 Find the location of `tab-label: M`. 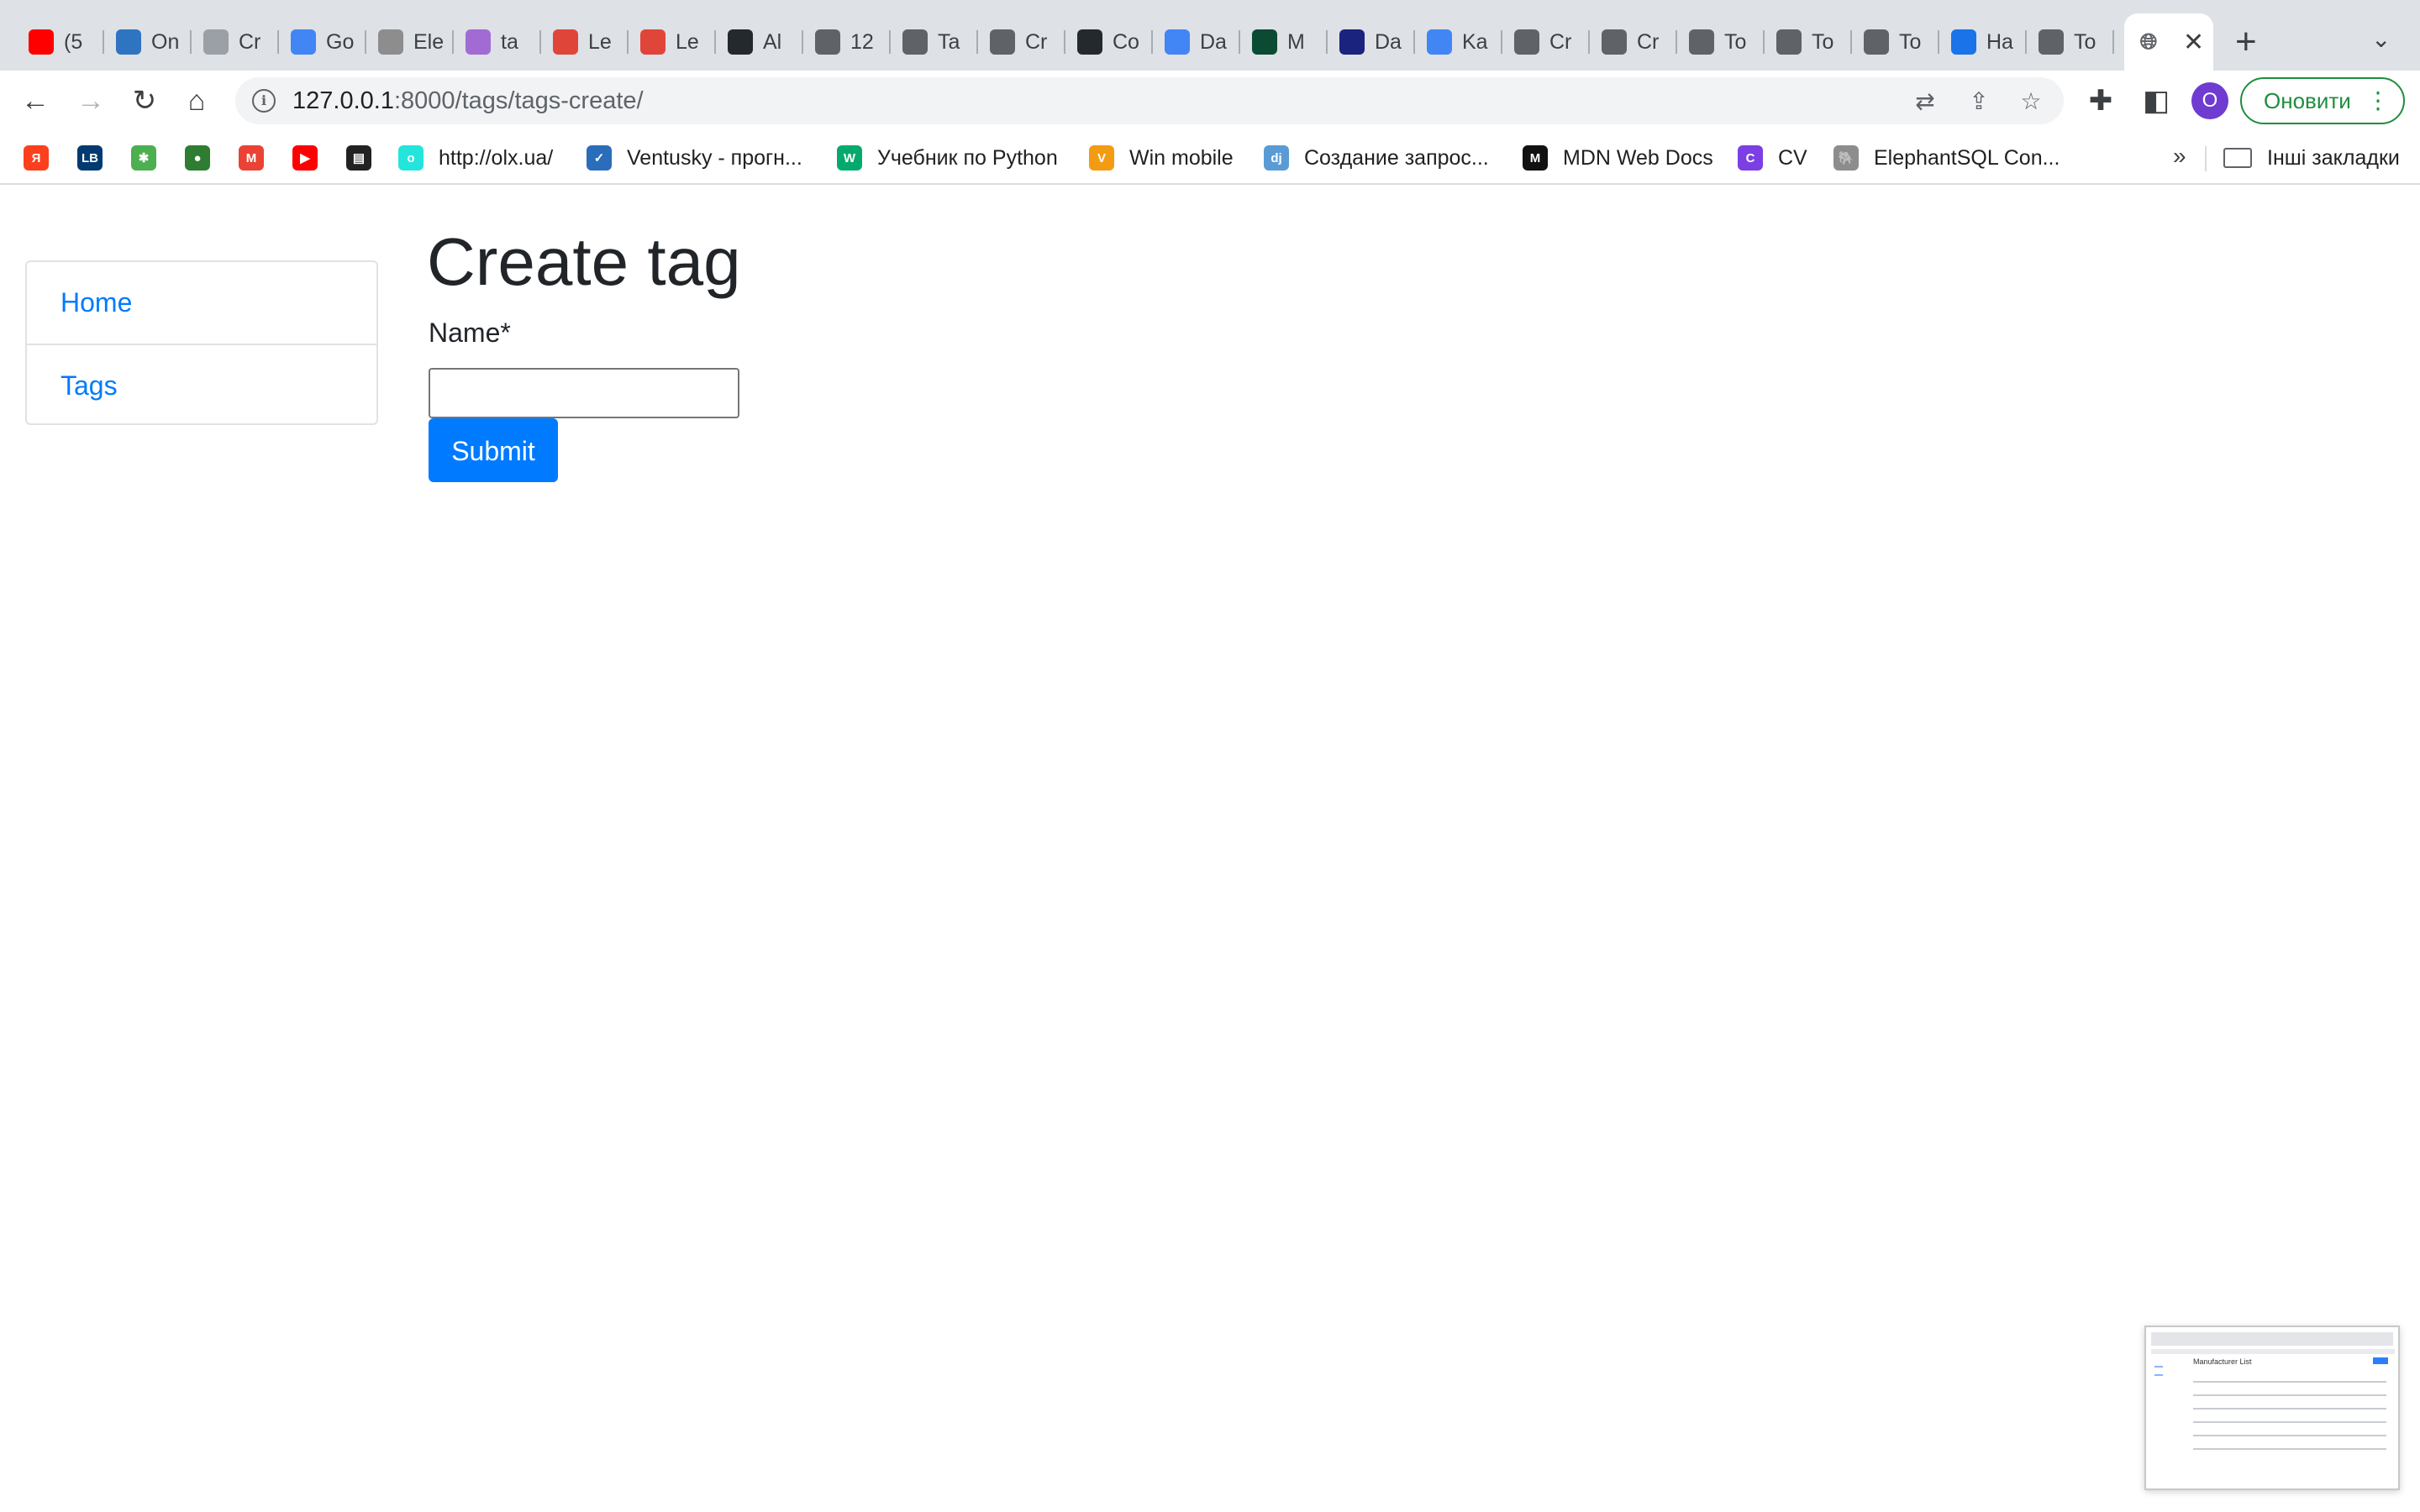

tab-label: M is located at coordinates (1296, 41).